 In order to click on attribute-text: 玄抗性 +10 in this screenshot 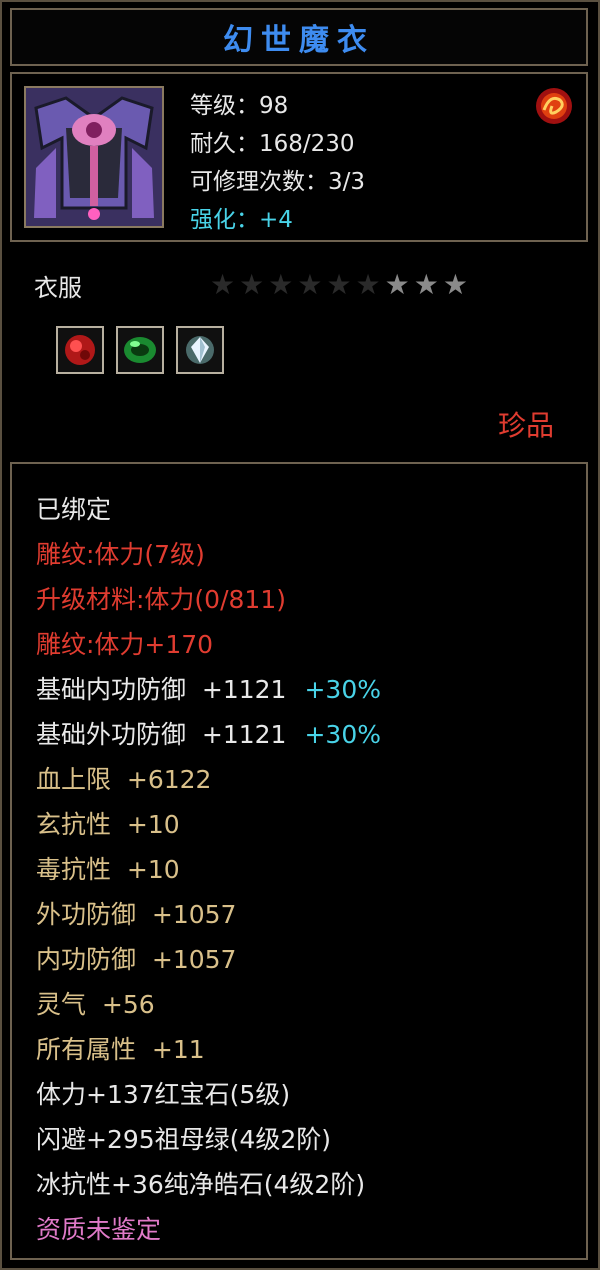, I will do `click(108, 824)`.